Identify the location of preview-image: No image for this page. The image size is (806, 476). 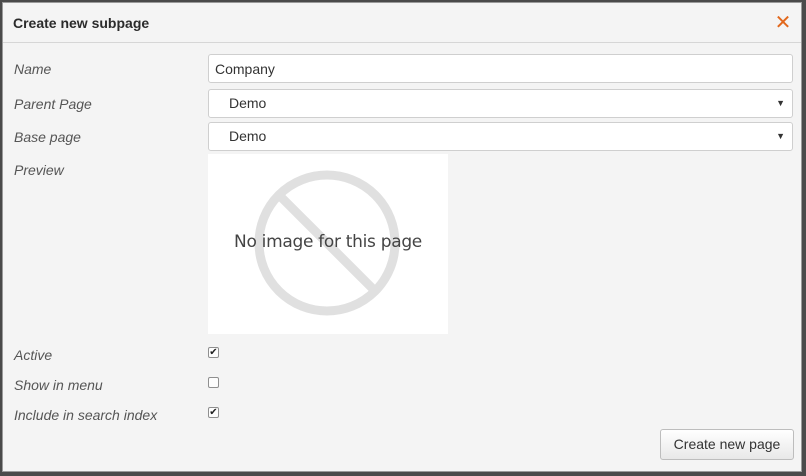
(328, 244).